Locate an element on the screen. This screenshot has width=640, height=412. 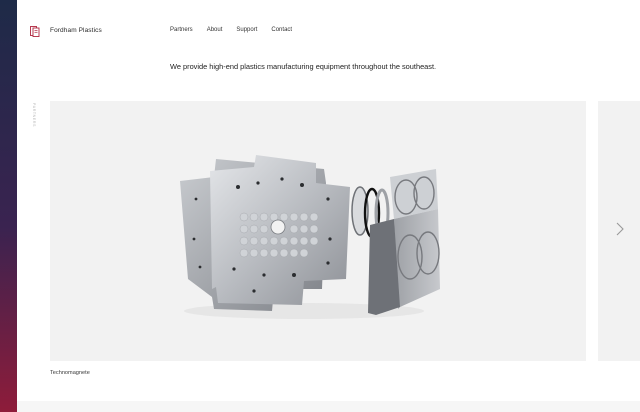
nav-link-support: Support is located at coordinates (246, 30).